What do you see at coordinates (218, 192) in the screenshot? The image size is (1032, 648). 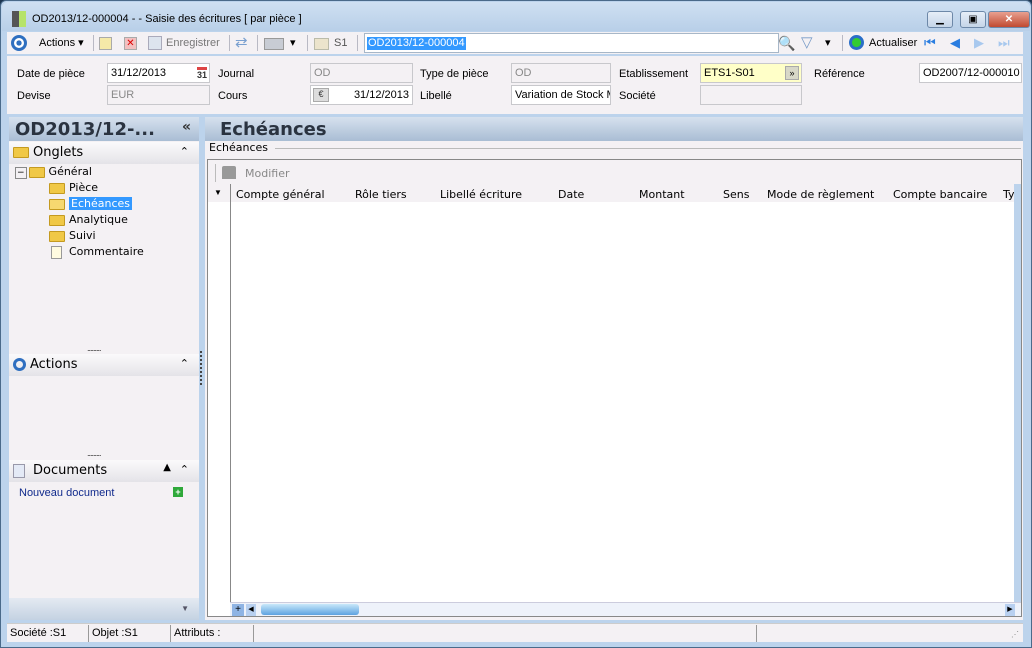 I see `column-chooser-icon: ▼` at bounding box center [218, 192].